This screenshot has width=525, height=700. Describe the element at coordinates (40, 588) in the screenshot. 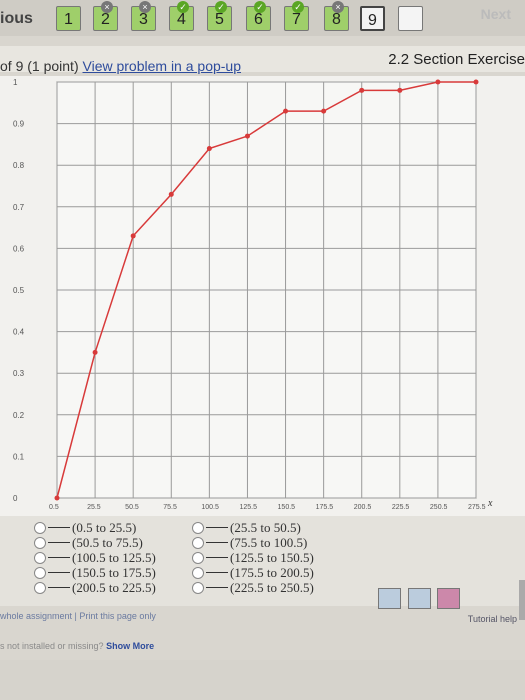

I see `option-left-4-radio` at that location.